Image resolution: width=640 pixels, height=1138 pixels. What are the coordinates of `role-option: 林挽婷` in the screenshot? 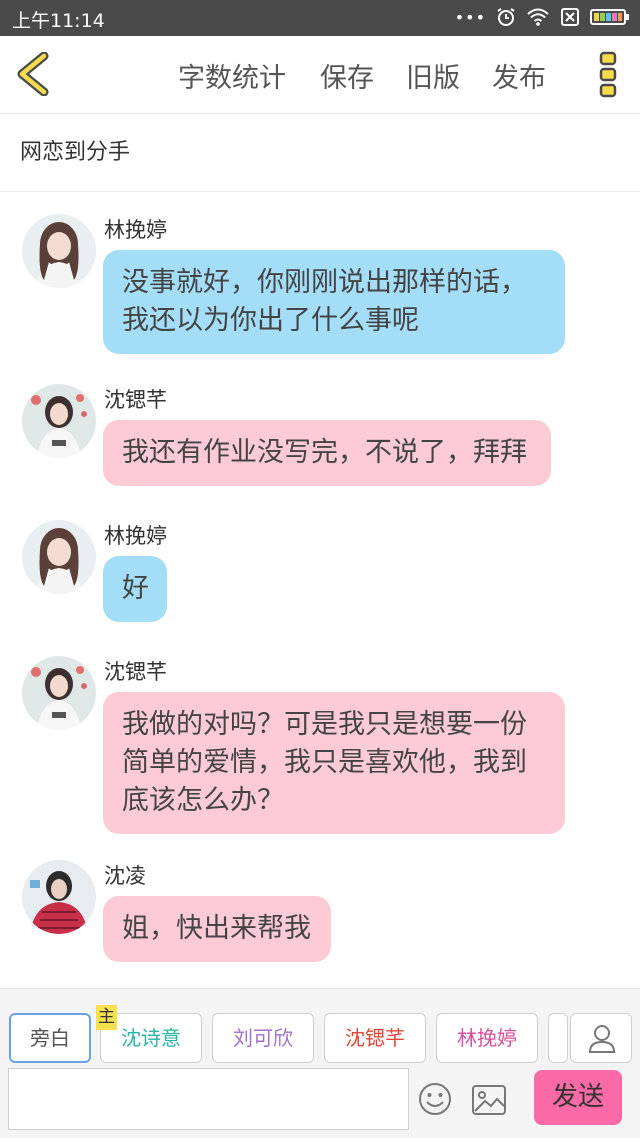 It's located at (487, 1038).